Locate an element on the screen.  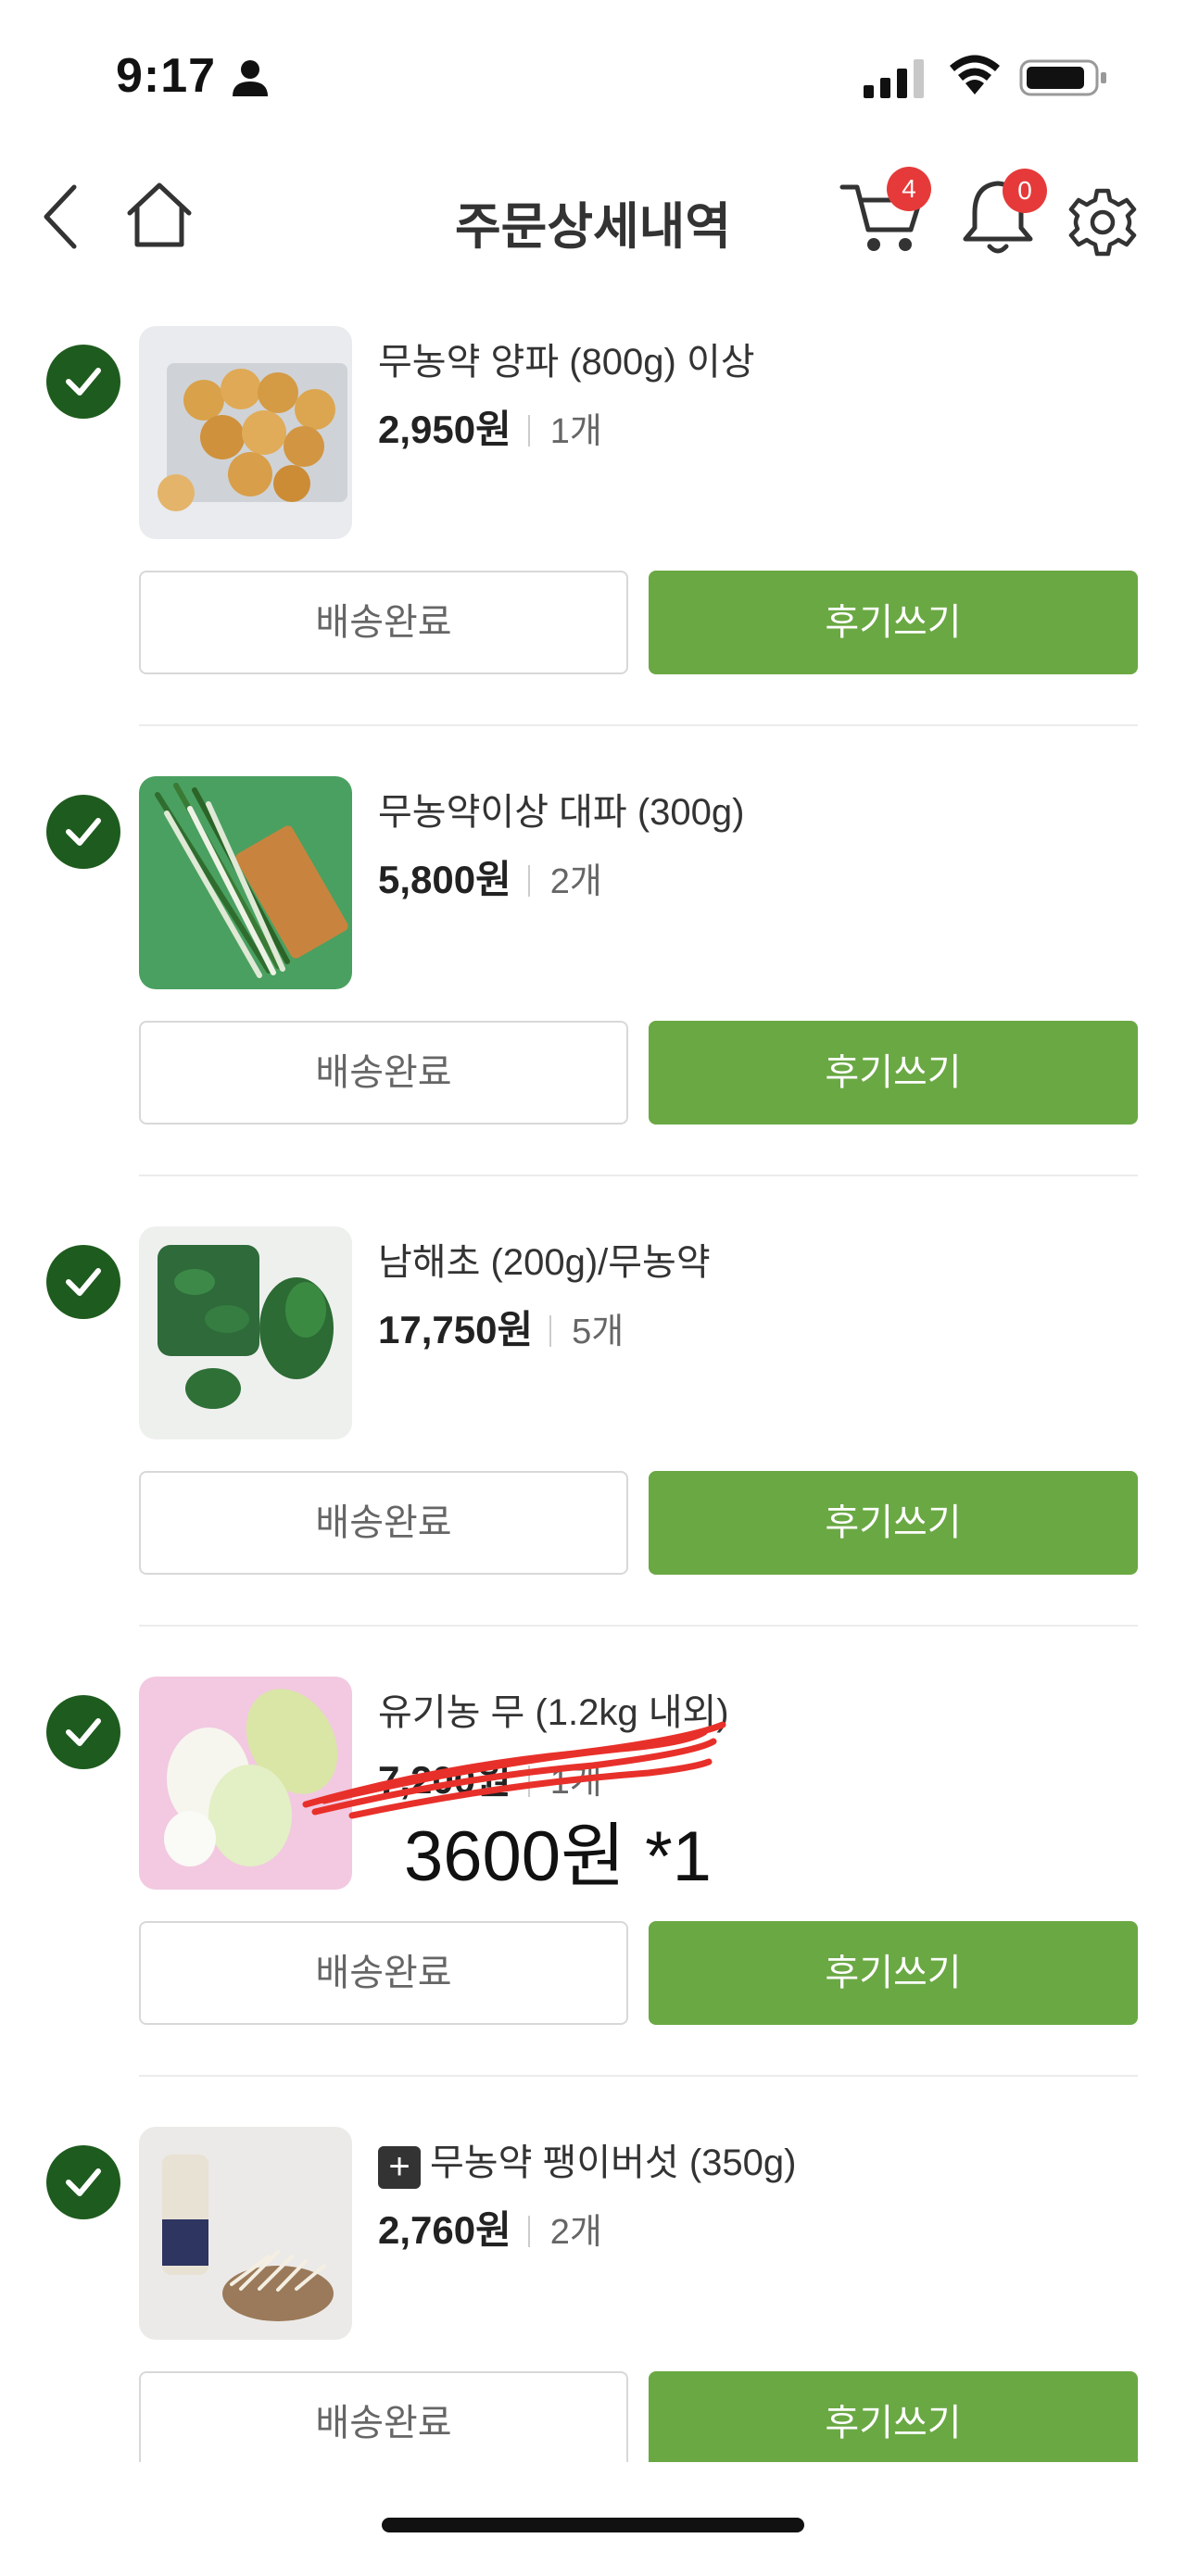
price-row: 2,950원 1개 is located at coordinates (490, 426).